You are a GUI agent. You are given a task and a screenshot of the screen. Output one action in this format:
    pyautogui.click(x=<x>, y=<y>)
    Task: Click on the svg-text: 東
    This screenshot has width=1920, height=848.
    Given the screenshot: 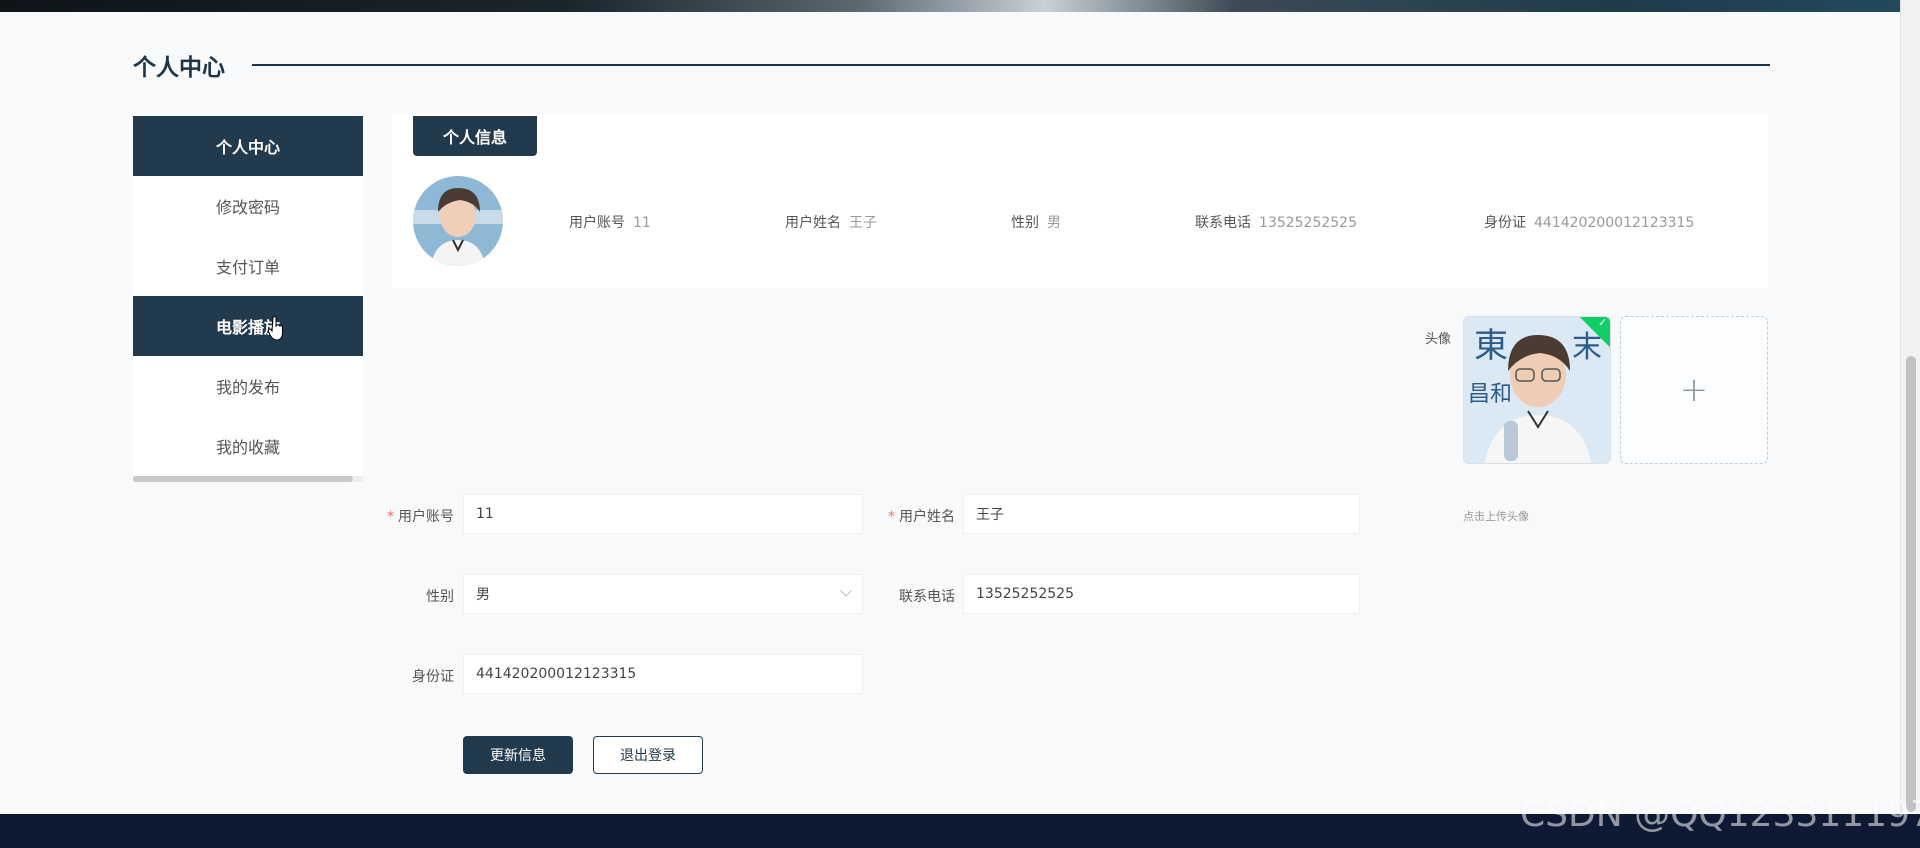 What is the action you would take?
    pyautogui.click(x=1491, y=346)
    